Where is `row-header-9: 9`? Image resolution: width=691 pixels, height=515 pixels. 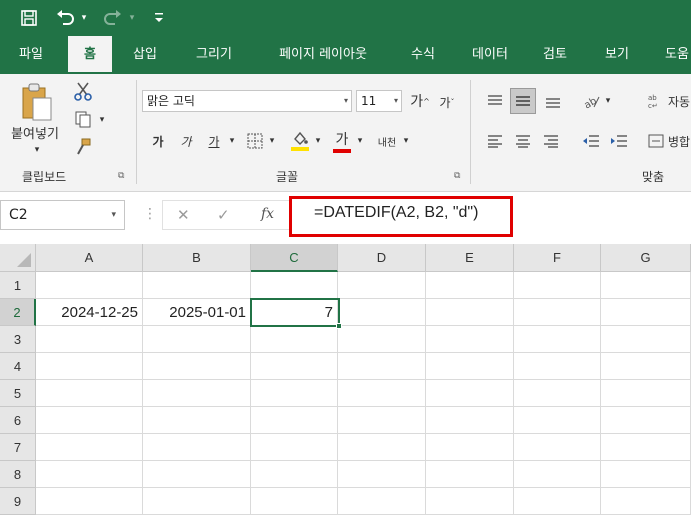
row-header-9: 9 is located at coordinates (18, 501).